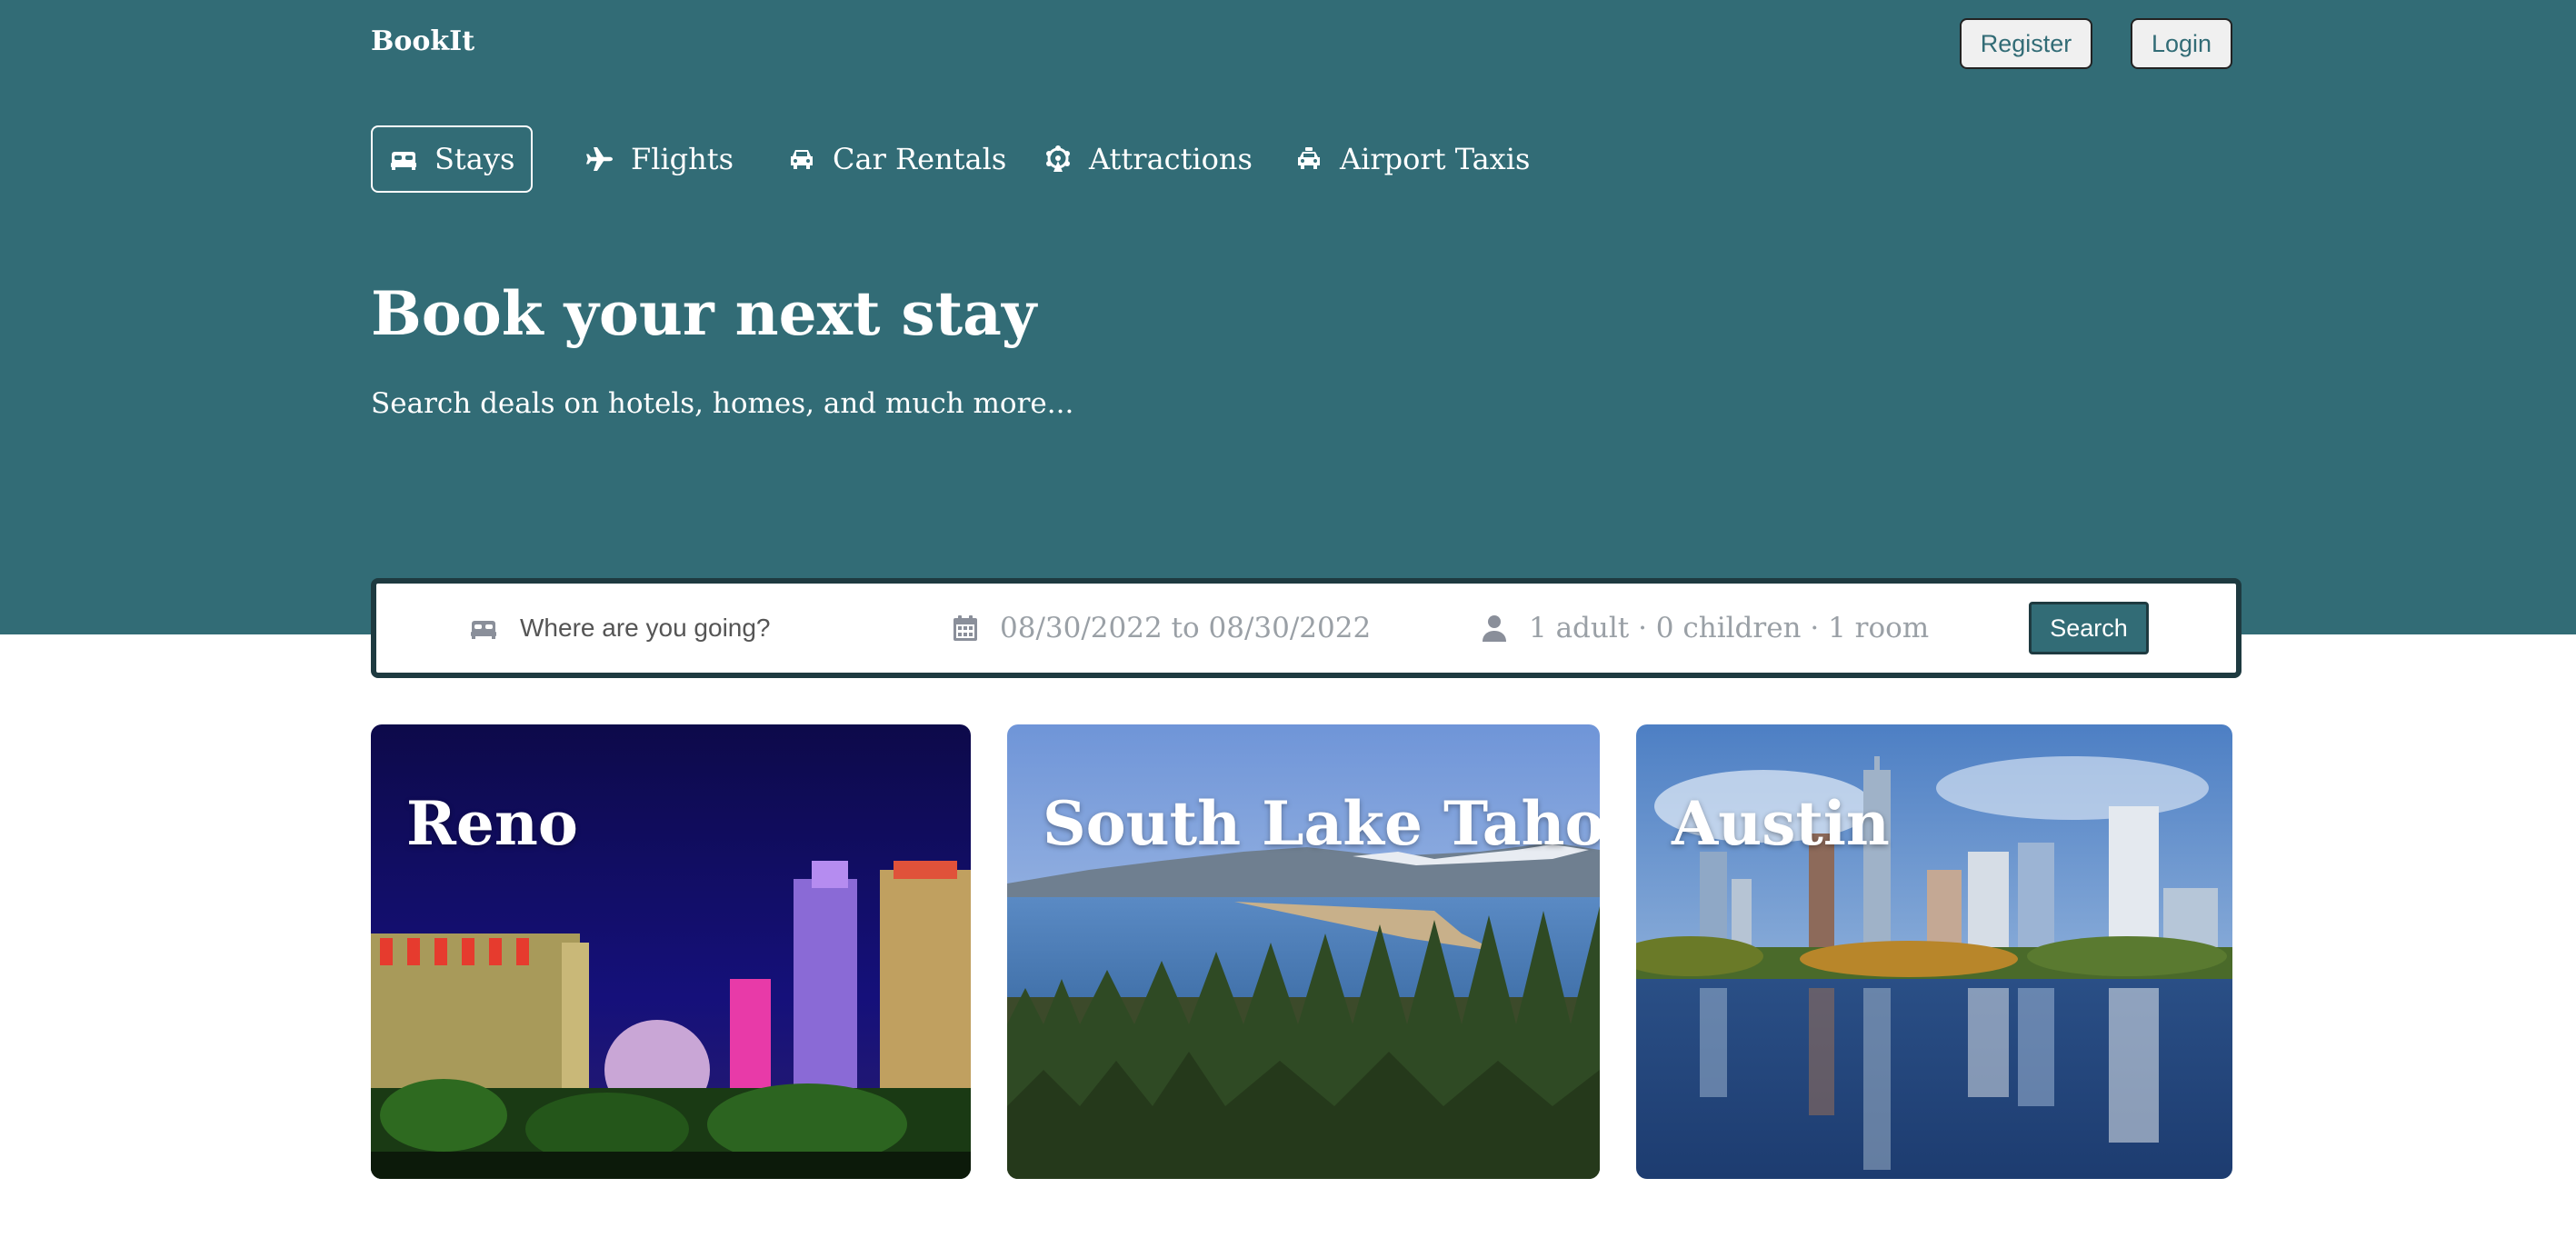 This screenshot has height=1238, width=2576. Describe the element at coordinates (701, 628) in the screenshot. I see `destination-input` at that location.